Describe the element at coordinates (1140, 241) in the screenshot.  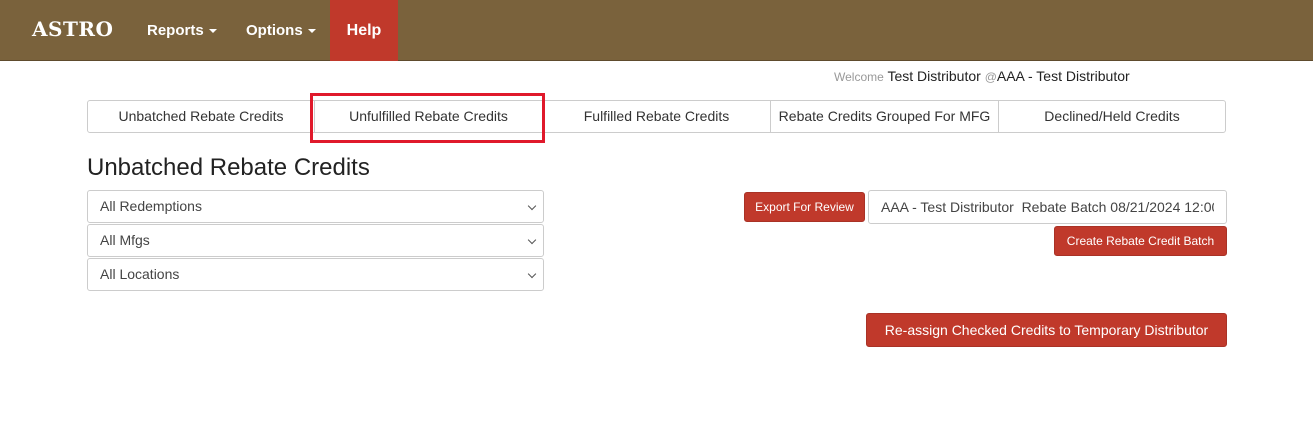
I see `create-rebate-credit-batch-button: Create Rebate Credit Batch` at that location.